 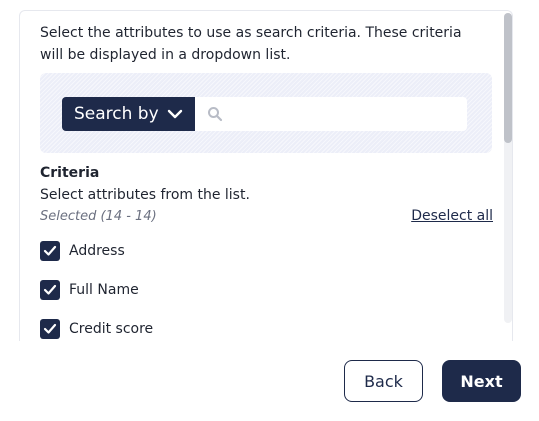 I want to click on criteria-subtitle: Select attributes from the list., so click(x=145, y=195).